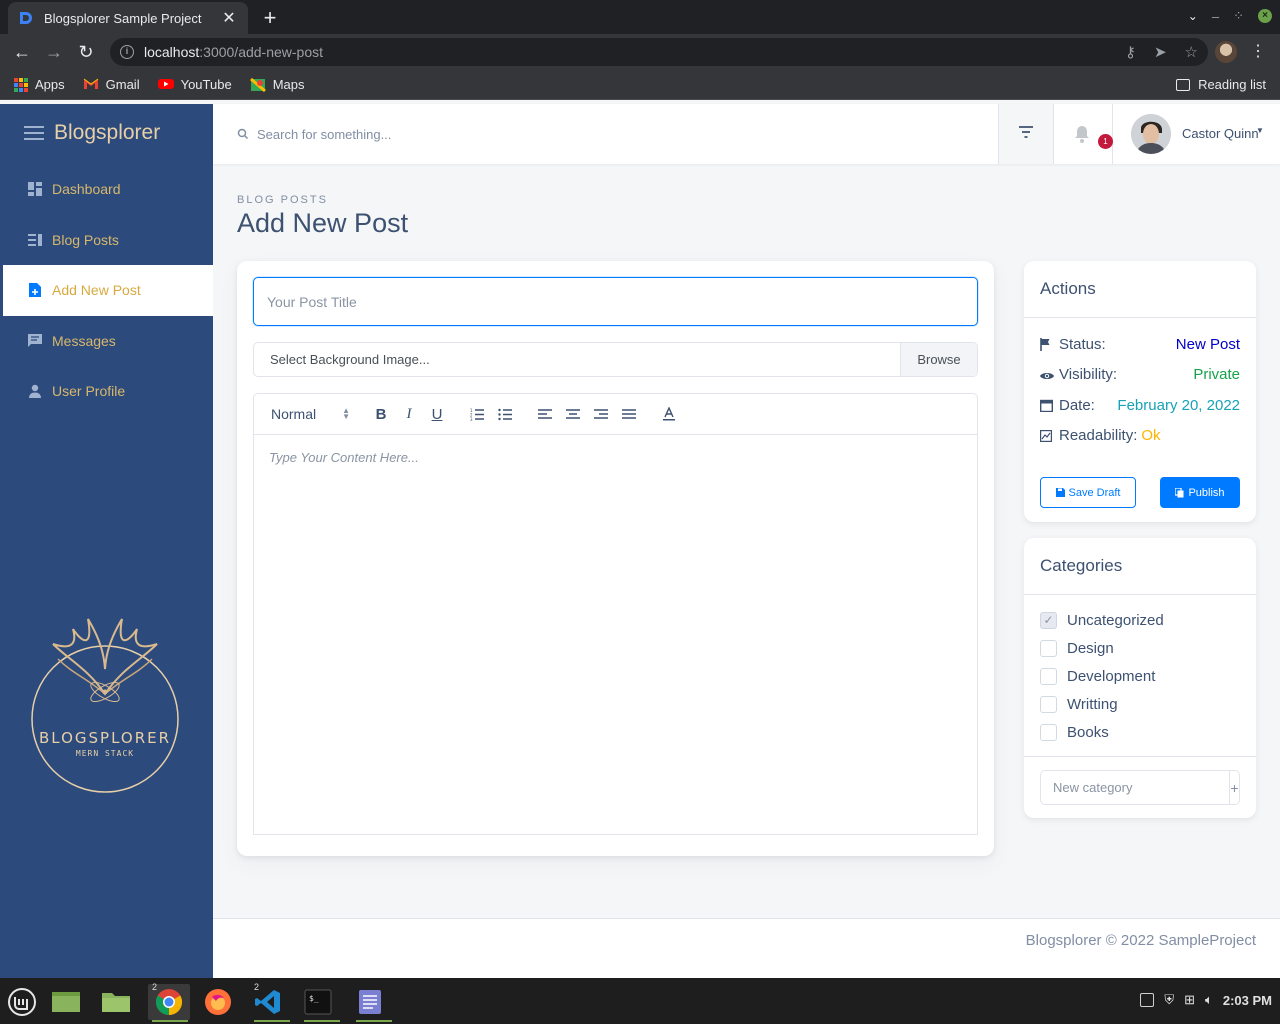 The image size is (1280, 1024). I want to click on format-select-value: Normal, so click(294, 414).